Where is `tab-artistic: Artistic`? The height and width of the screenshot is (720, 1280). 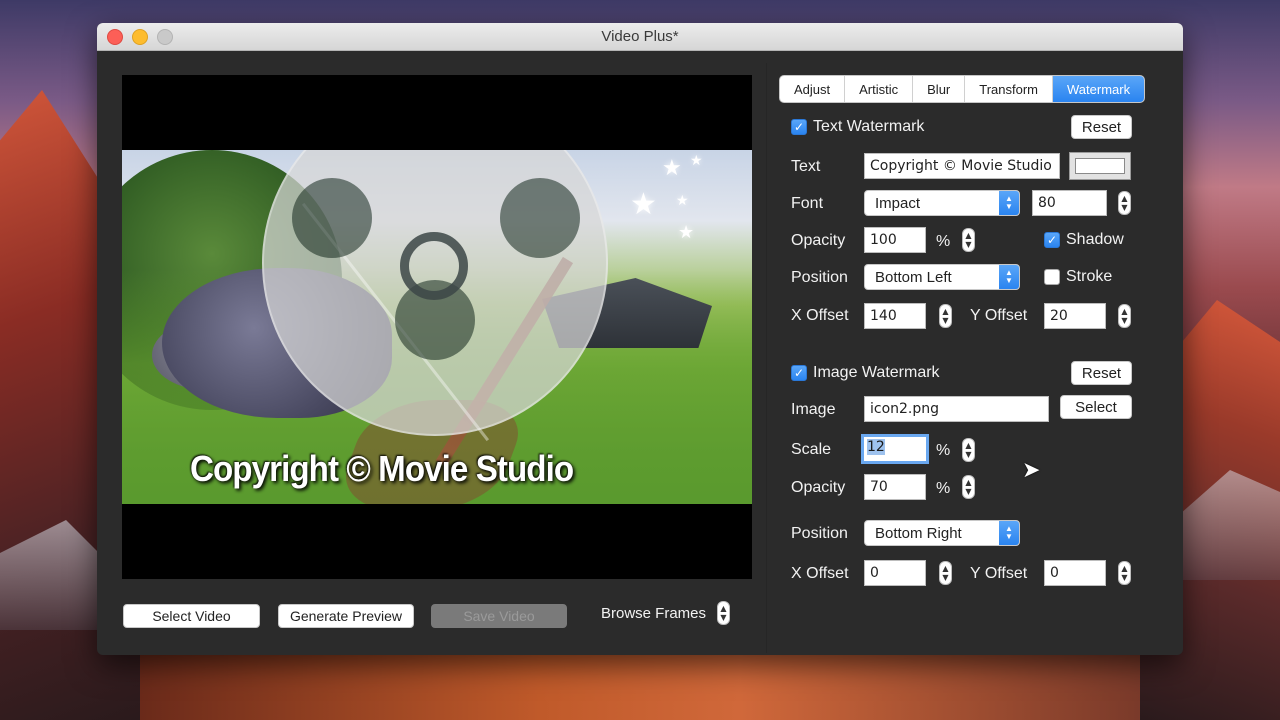
tab-artistic: Artistic is located at coordinates (879, 89).